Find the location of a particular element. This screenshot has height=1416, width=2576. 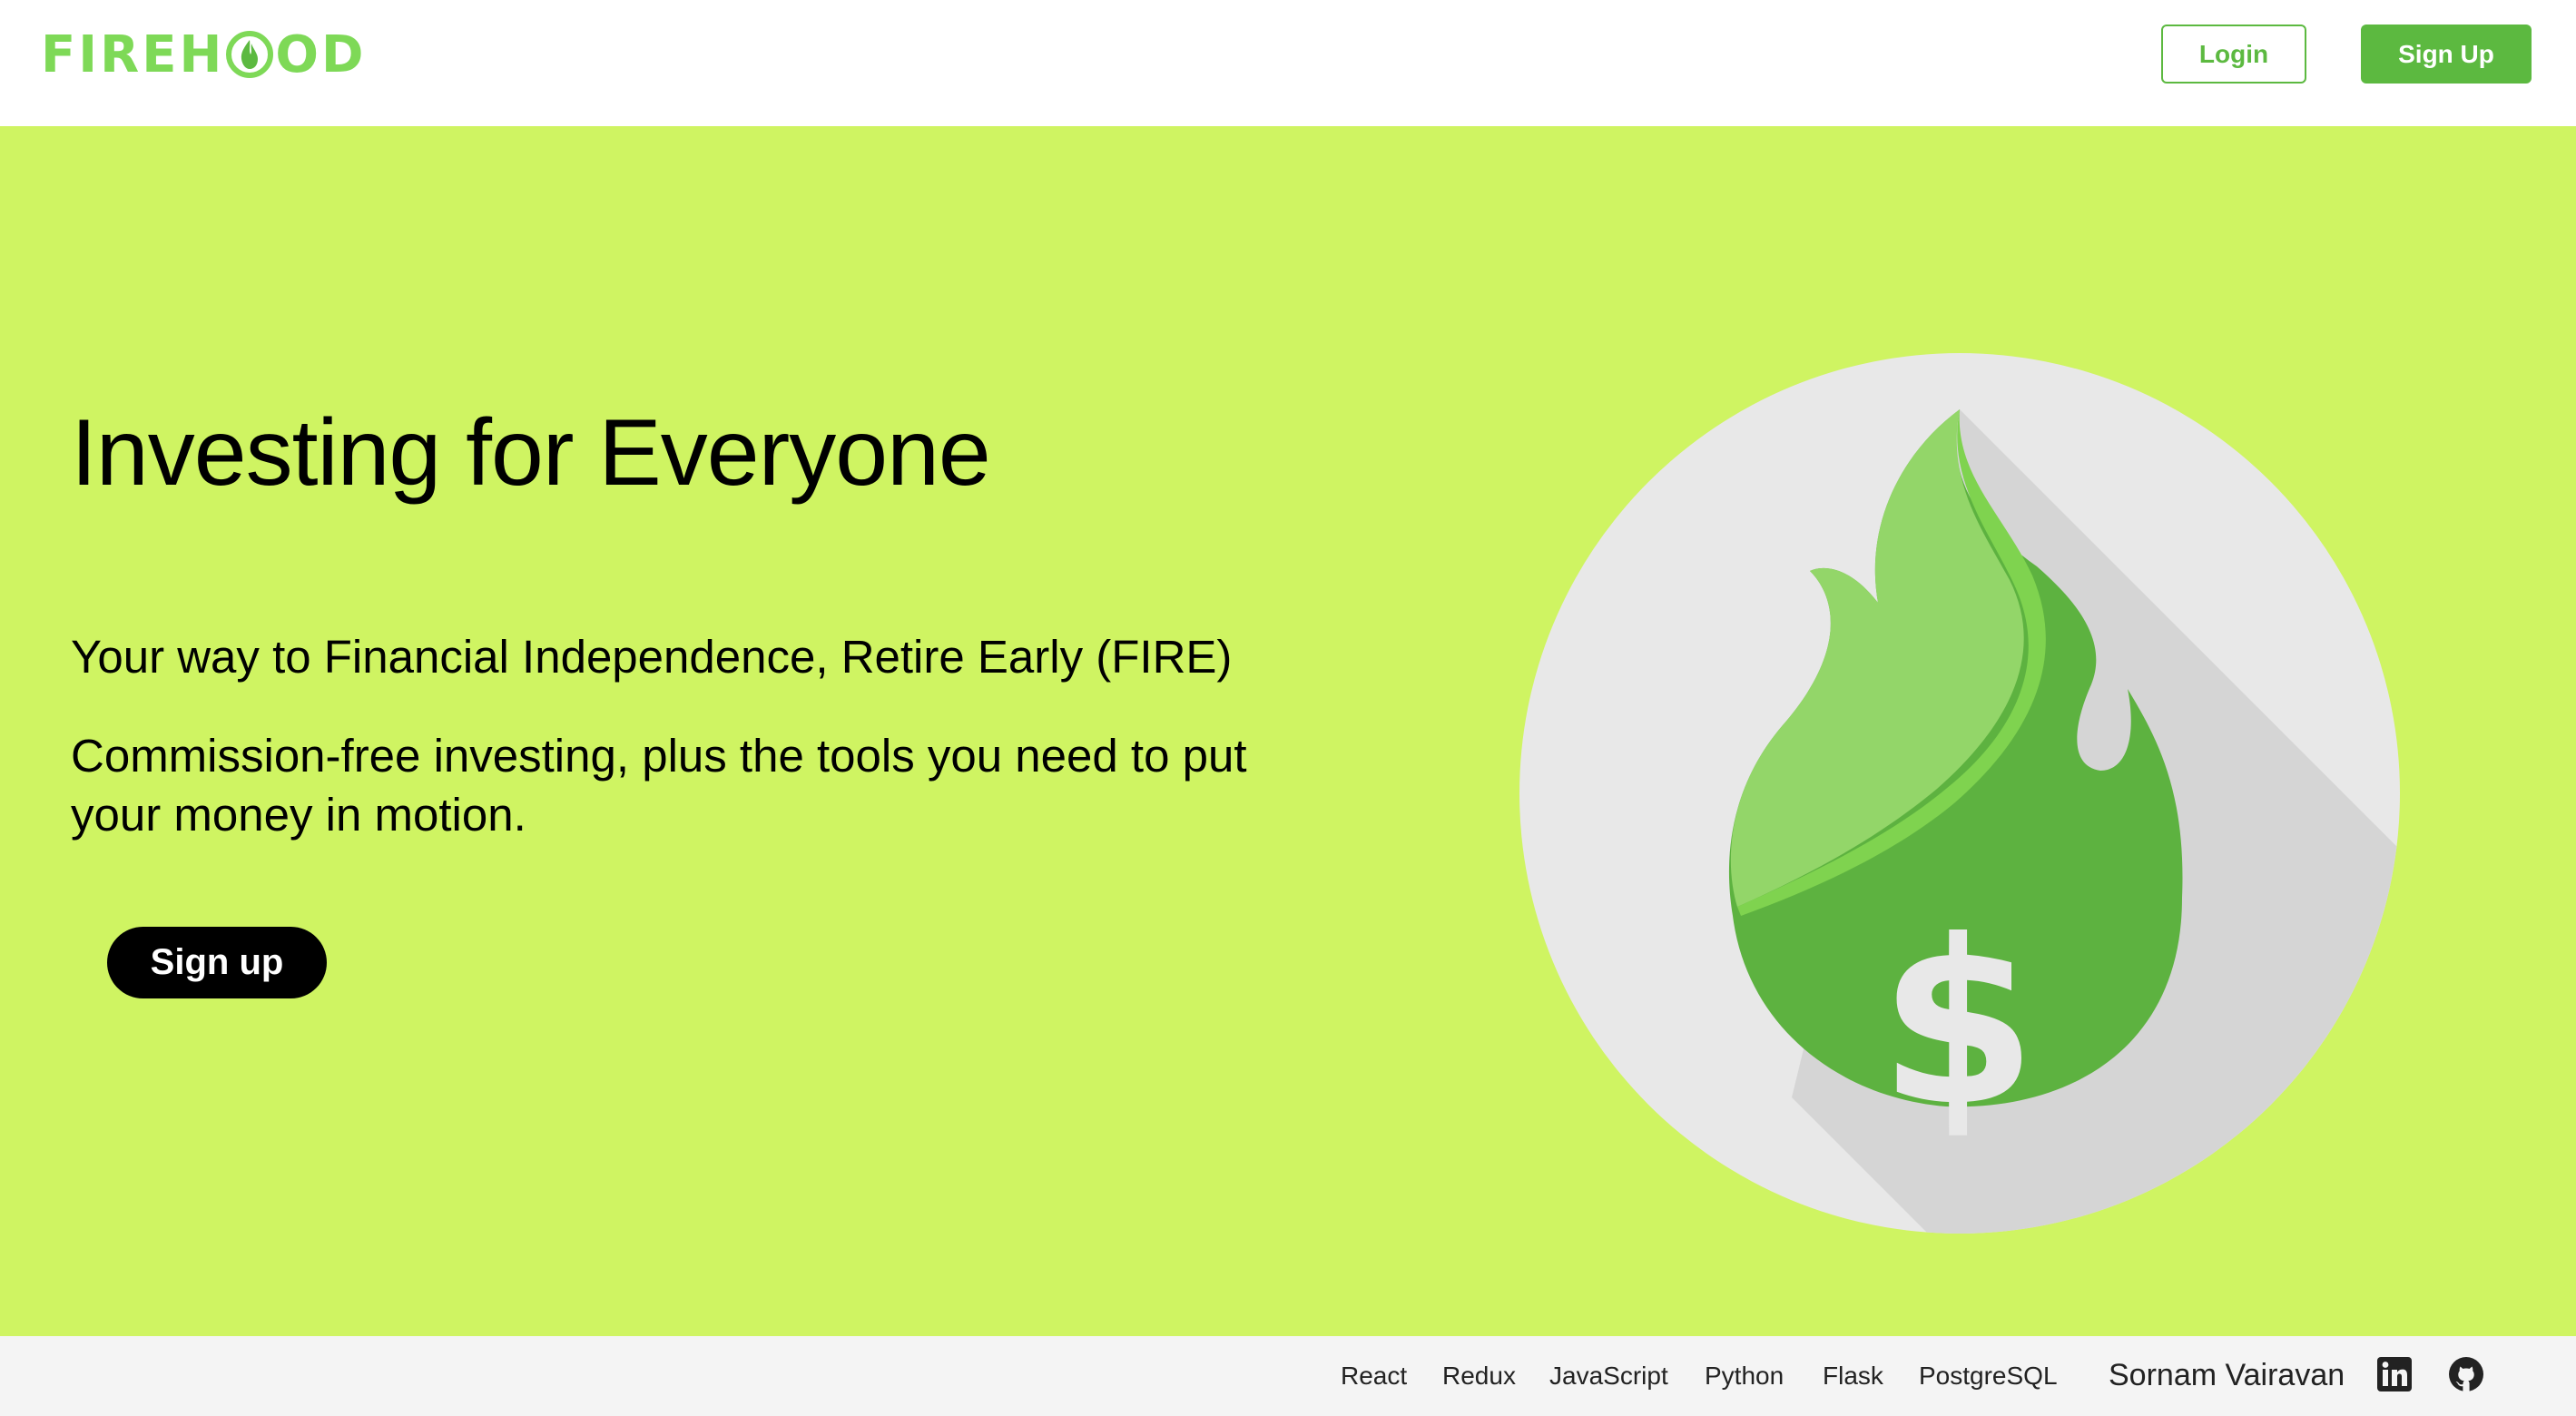

top-navbar: FIREH OD Login Sign Up is located at coordinates (1288, 63).